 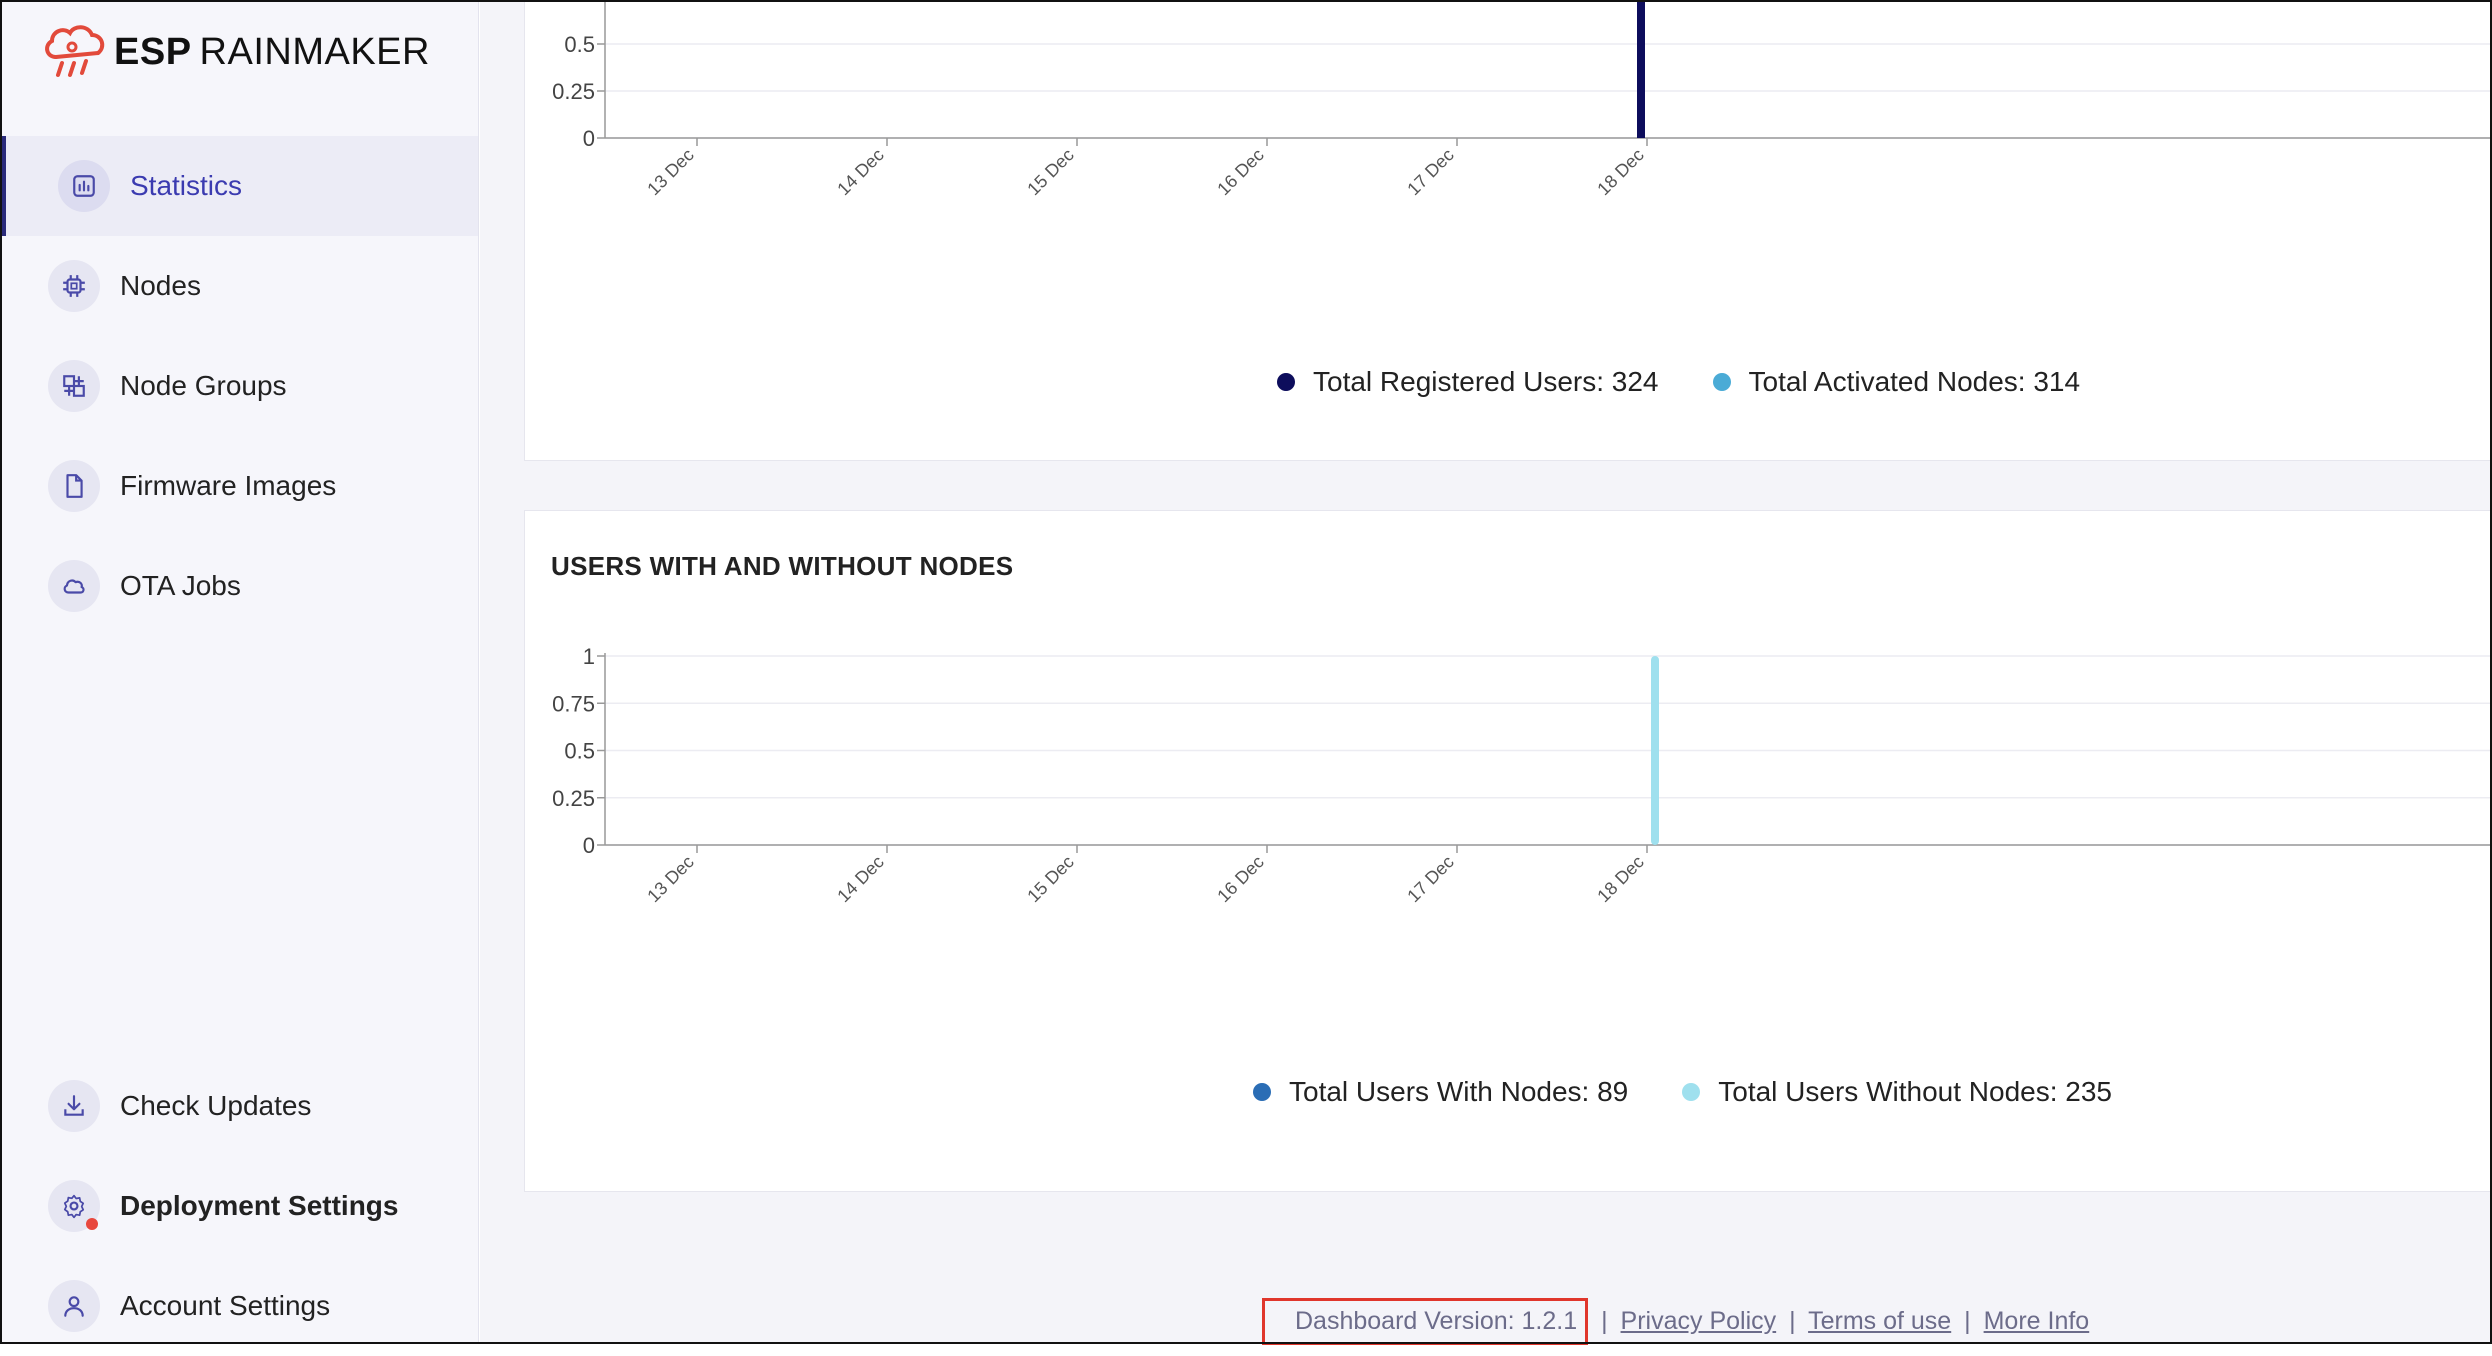 I want to click on sidebar-item-node-groups: Node Groups, so click(x=240, y=386).